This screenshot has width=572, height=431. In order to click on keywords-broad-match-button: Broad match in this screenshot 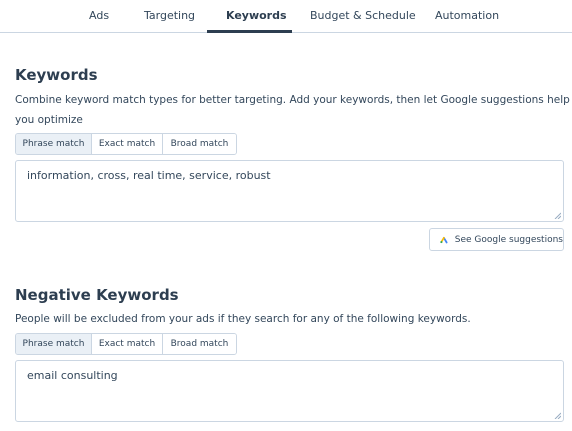, I will do `click(199, 144)`.